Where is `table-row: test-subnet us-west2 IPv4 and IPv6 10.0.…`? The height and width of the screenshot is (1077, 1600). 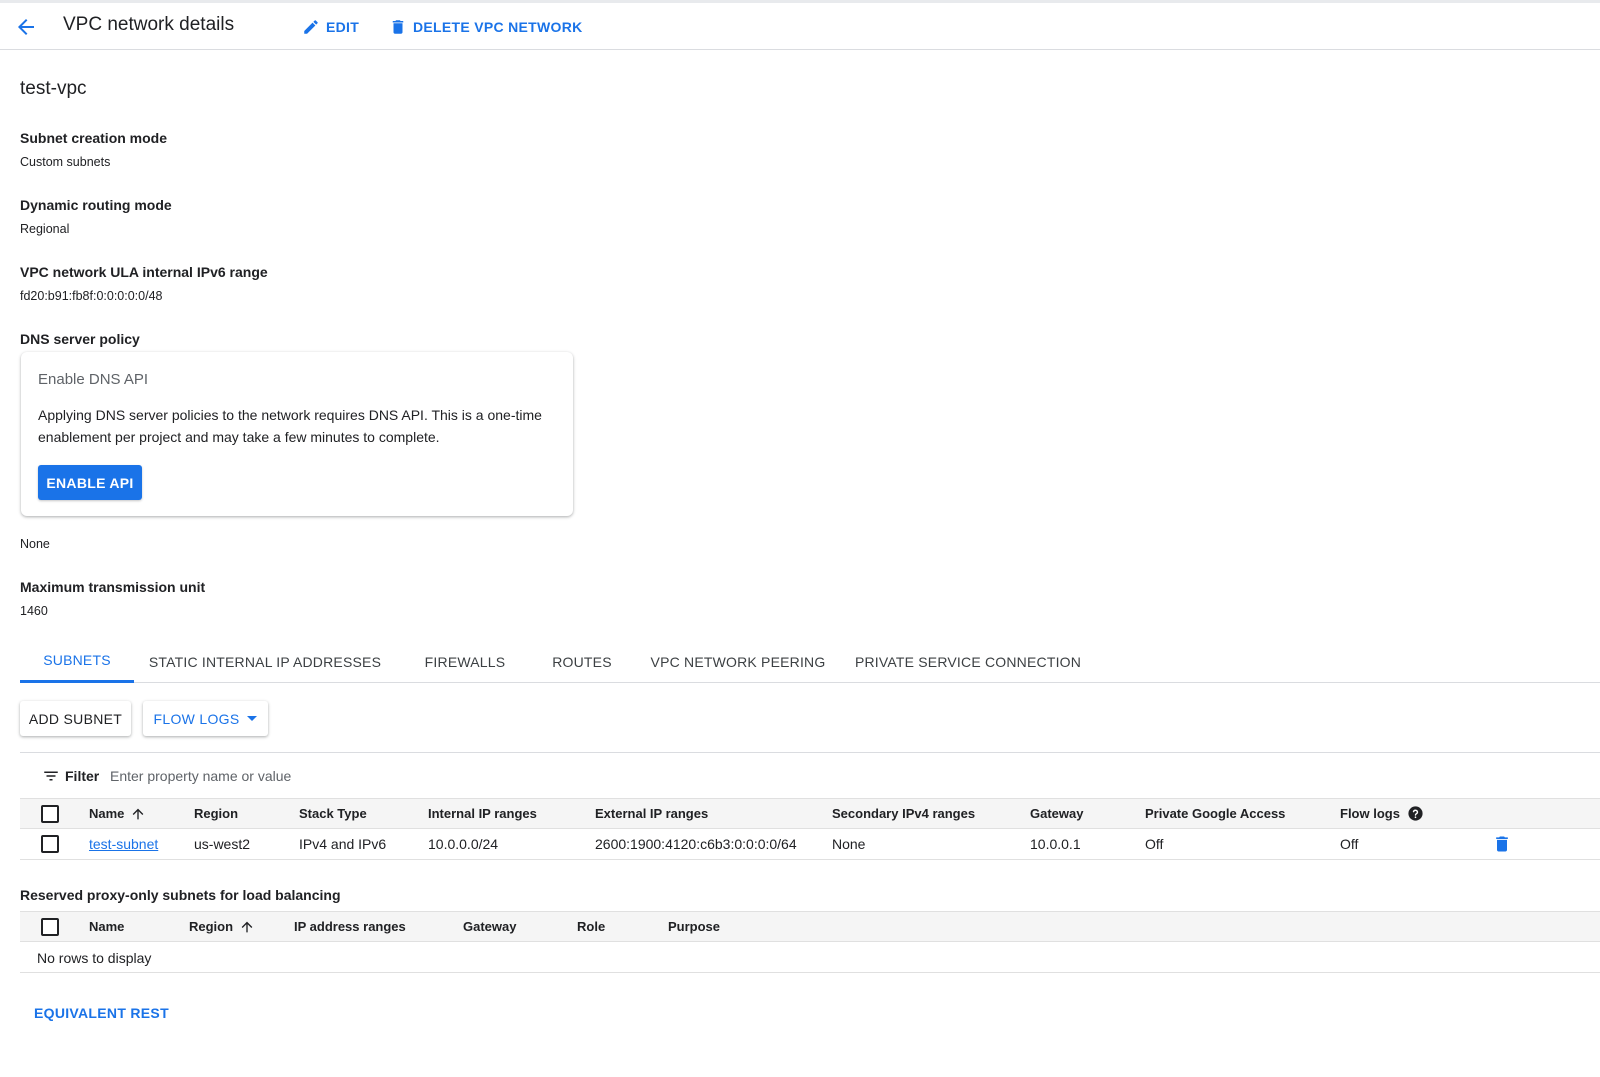
table-row: test-subnet us-west2 IPv4 and IPv6 10.0.… is located at coordinates (810, 844).